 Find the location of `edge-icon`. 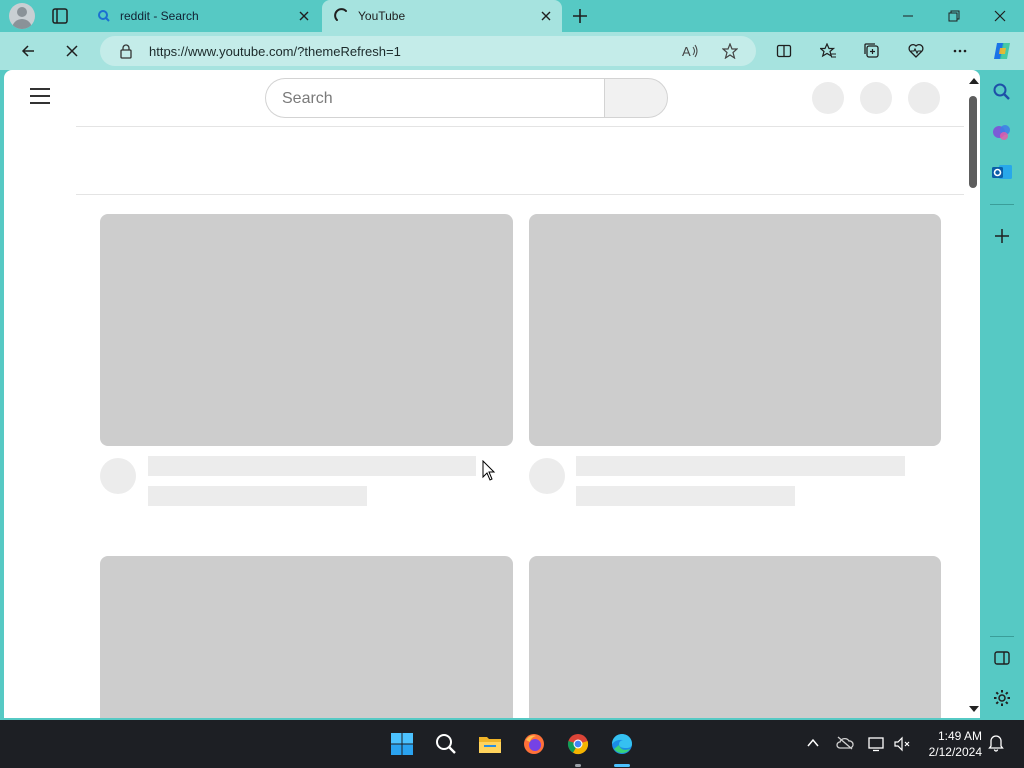

edge-icon is located at coordinates (622, 744).